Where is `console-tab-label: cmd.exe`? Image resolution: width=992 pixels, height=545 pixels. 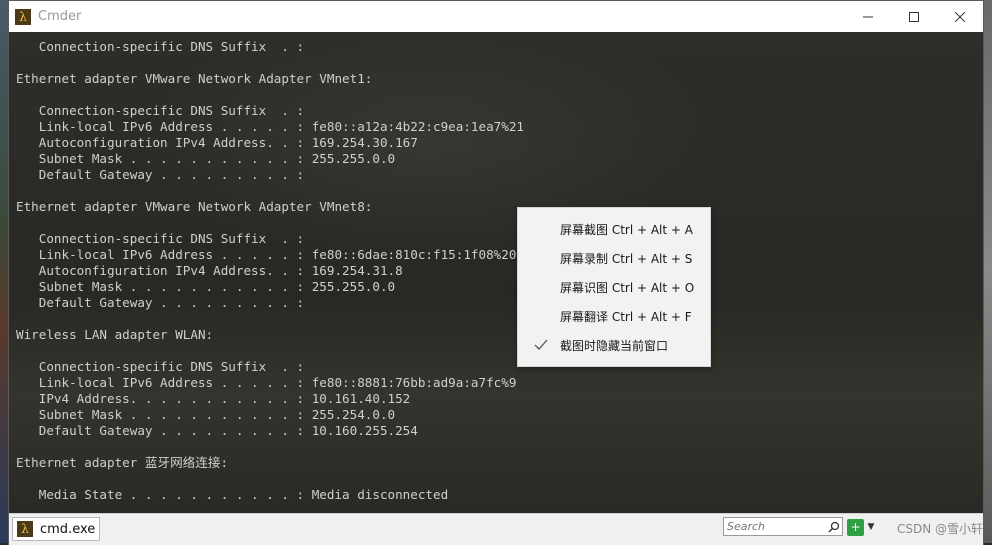
console-tab-label: cmd.exe is located at coordinates (68, 529).